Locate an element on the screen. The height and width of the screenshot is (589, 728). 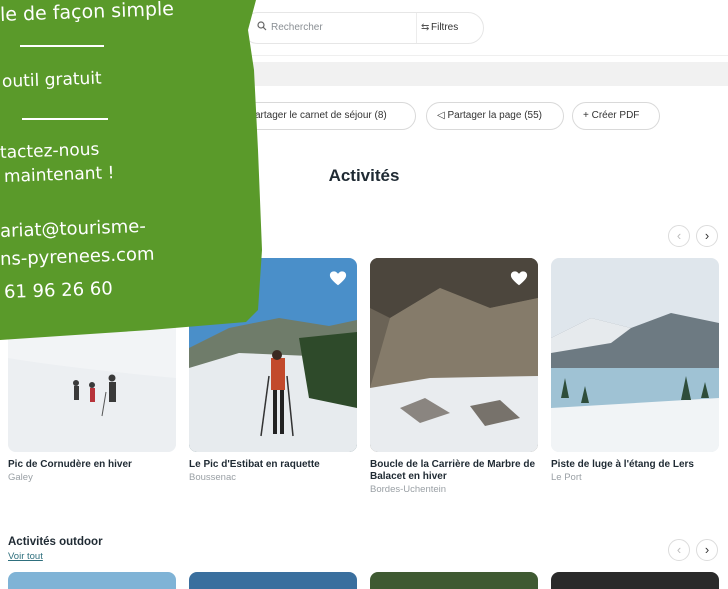
promo-line: outil gratuit is located at coordinates (52, 80).